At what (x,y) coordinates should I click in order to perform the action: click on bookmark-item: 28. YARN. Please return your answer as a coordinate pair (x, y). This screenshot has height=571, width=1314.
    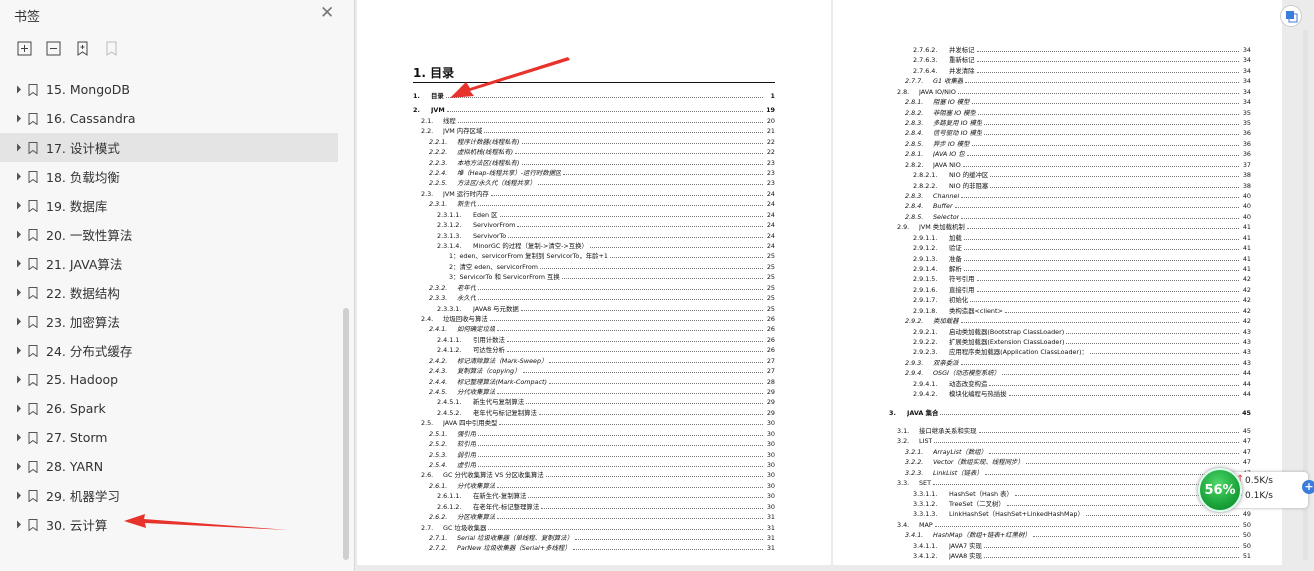
    Looking at the image, I should click on (170, 466).